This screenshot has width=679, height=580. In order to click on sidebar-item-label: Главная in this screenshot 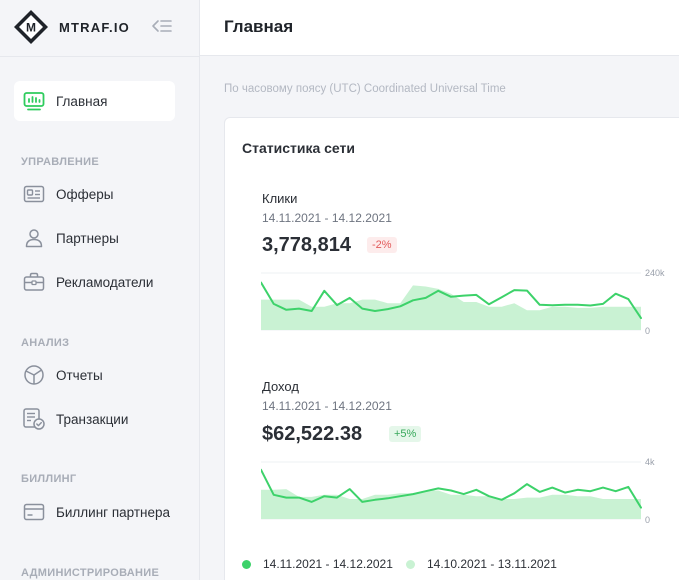, I will do `click(82, 101)`.